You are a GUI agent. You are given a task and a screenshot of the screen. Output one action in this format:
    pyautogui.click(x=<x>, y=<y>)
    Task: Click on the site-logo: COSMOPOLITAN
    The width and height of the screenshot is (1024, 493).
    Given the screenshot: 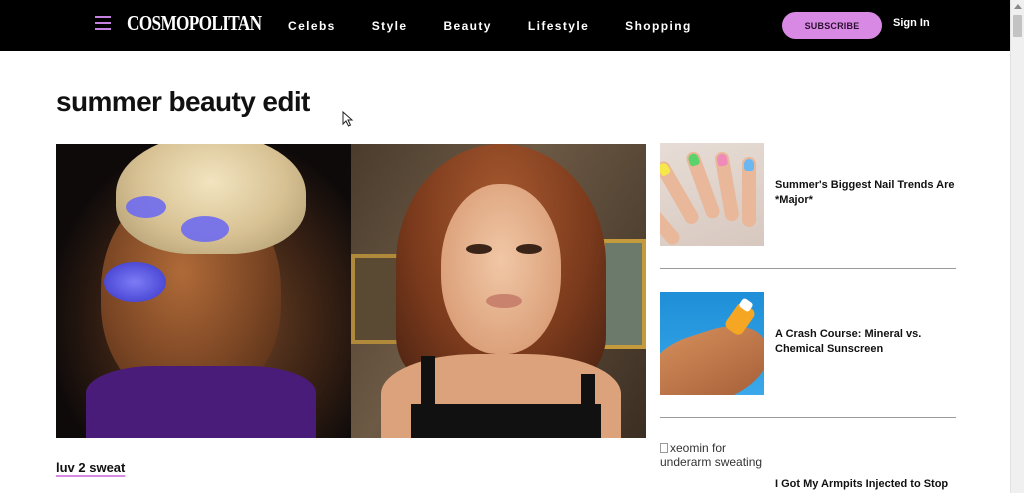 What is the action you would take?
    pyautogui.click(x=194, y=23)
    